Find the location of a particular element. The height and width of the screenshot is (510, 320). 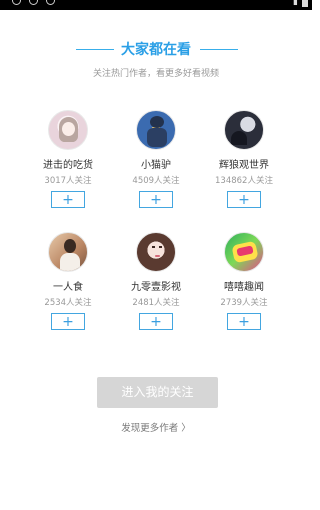

author-card: 进击的吃货 3017人关注 + is located at coordinates (68, 159).